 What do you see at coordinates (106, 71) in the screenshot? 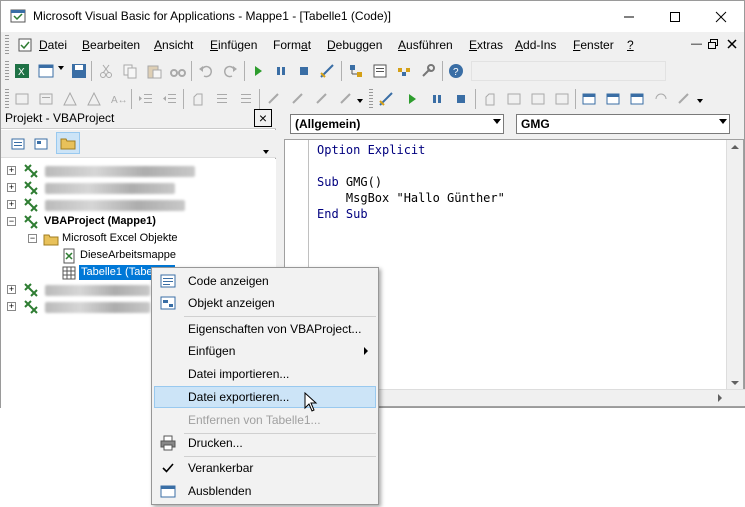
I see `cut-icon` at bounding box center [106, 71].